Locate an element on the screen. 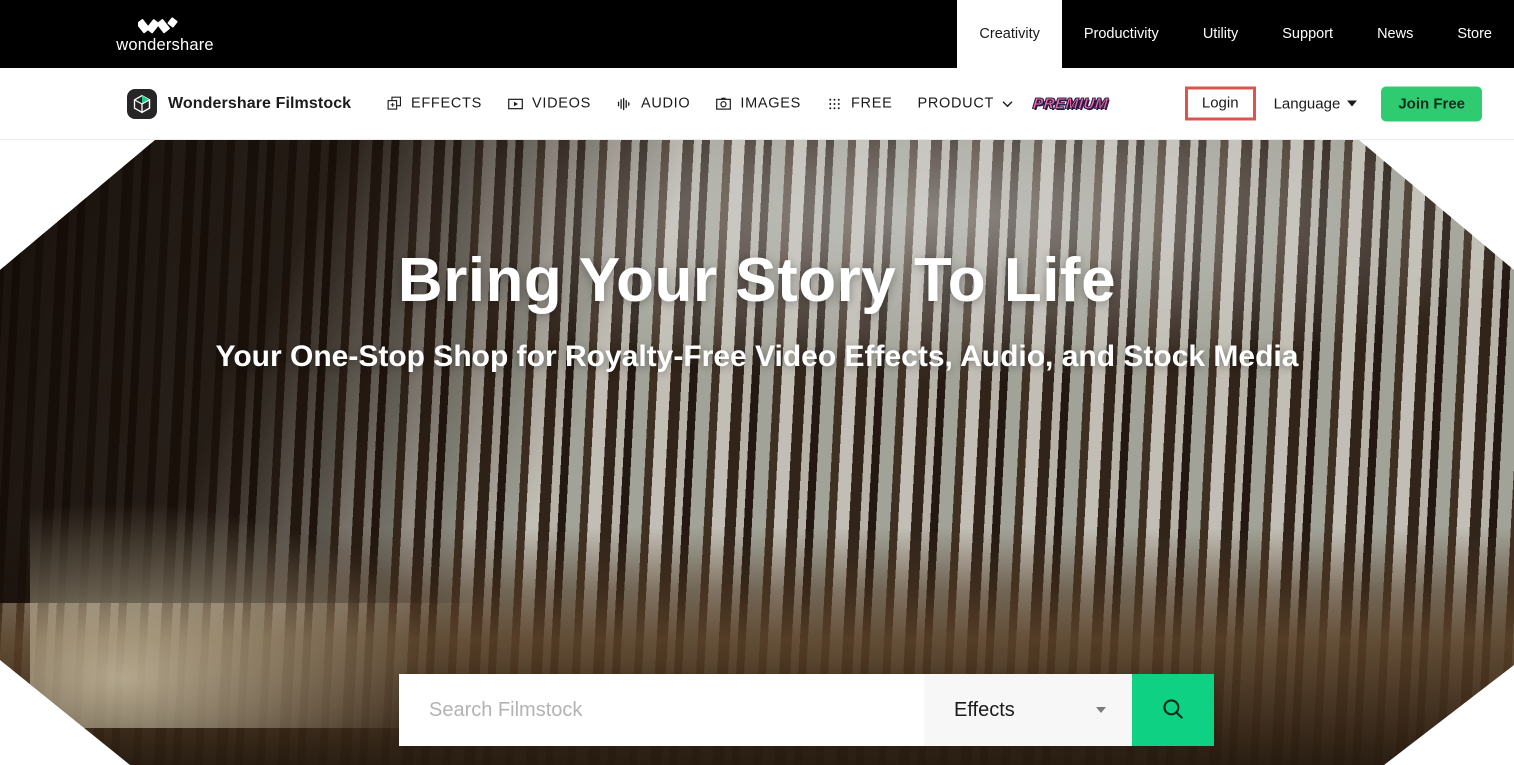  search-submit-button is located at coordinates (1173, 710).